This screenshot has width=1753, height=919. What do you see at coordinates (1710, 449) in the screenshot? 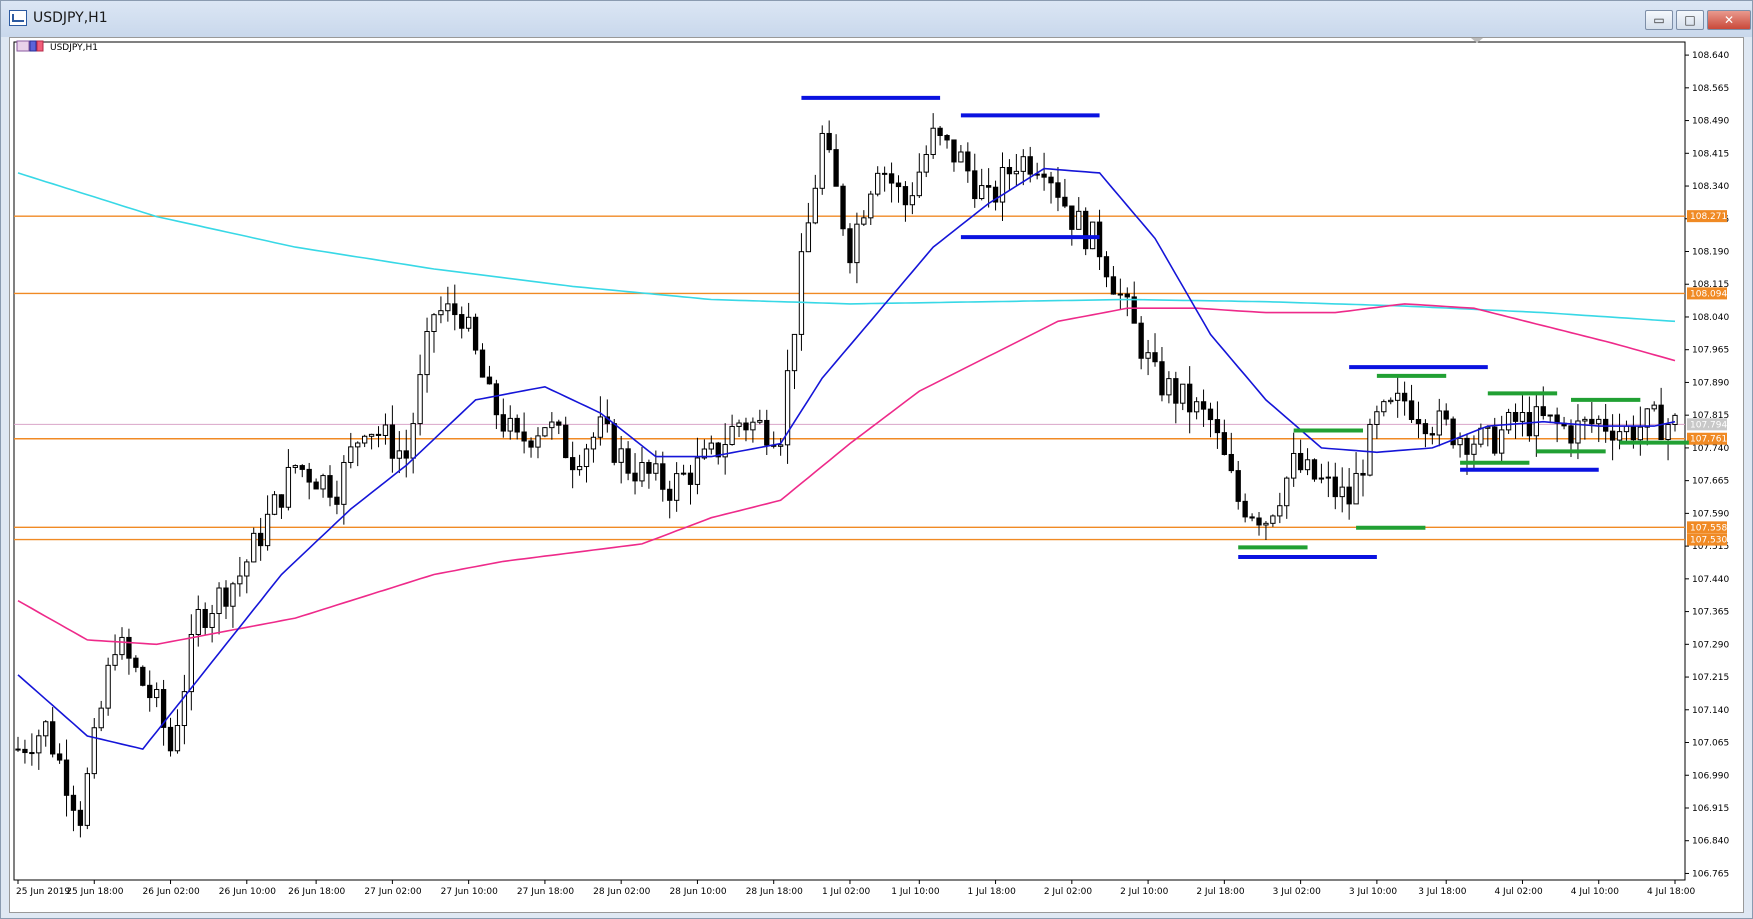
I see `y-tick-label: 107.740` at bounding box center [1710, 449].